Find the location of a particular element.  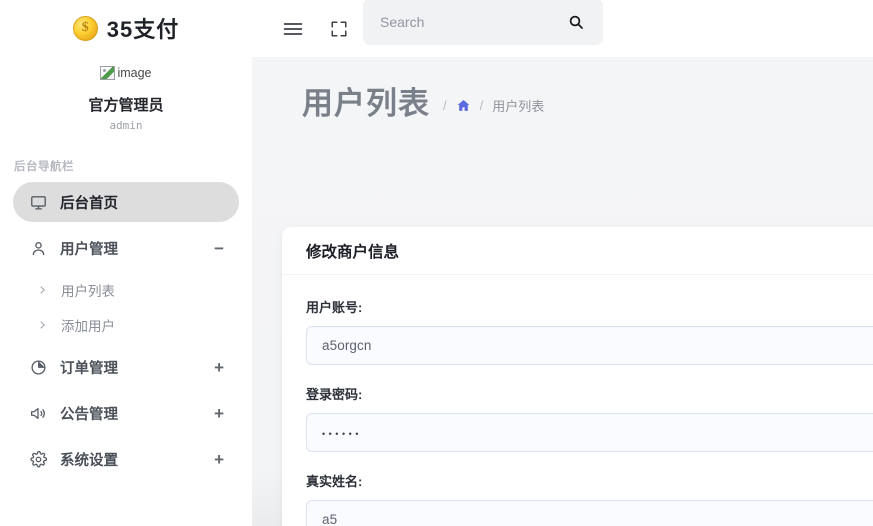

field-label: 用户账号: is located at coordinates (334, 307).